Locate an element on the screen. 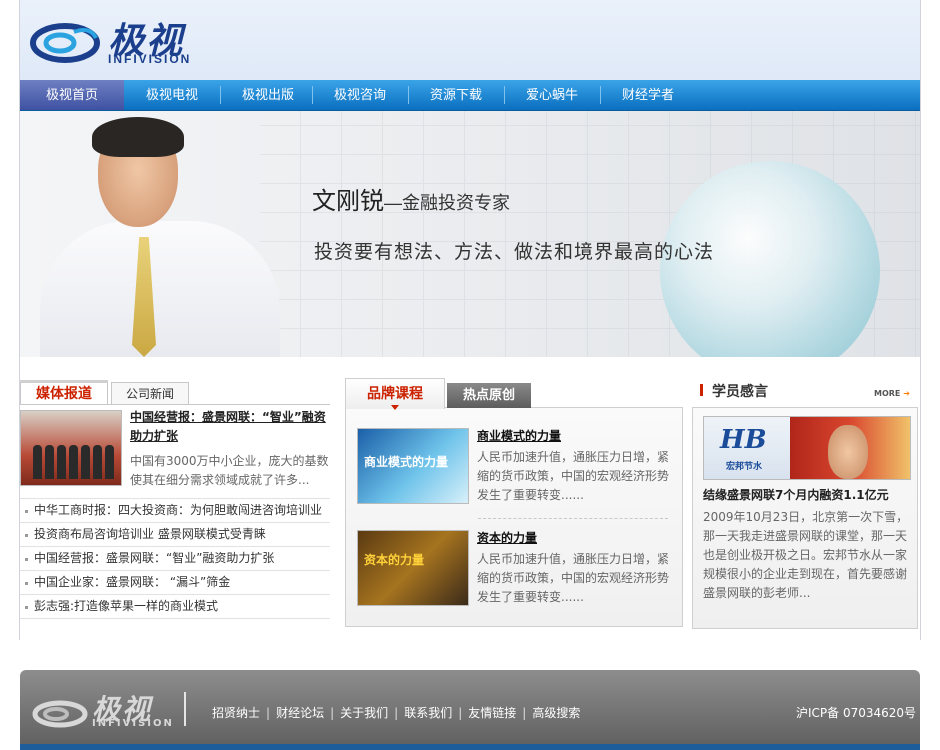  tab-brand-courses-label: 品牌课程 is located at coordinates (395, 394).